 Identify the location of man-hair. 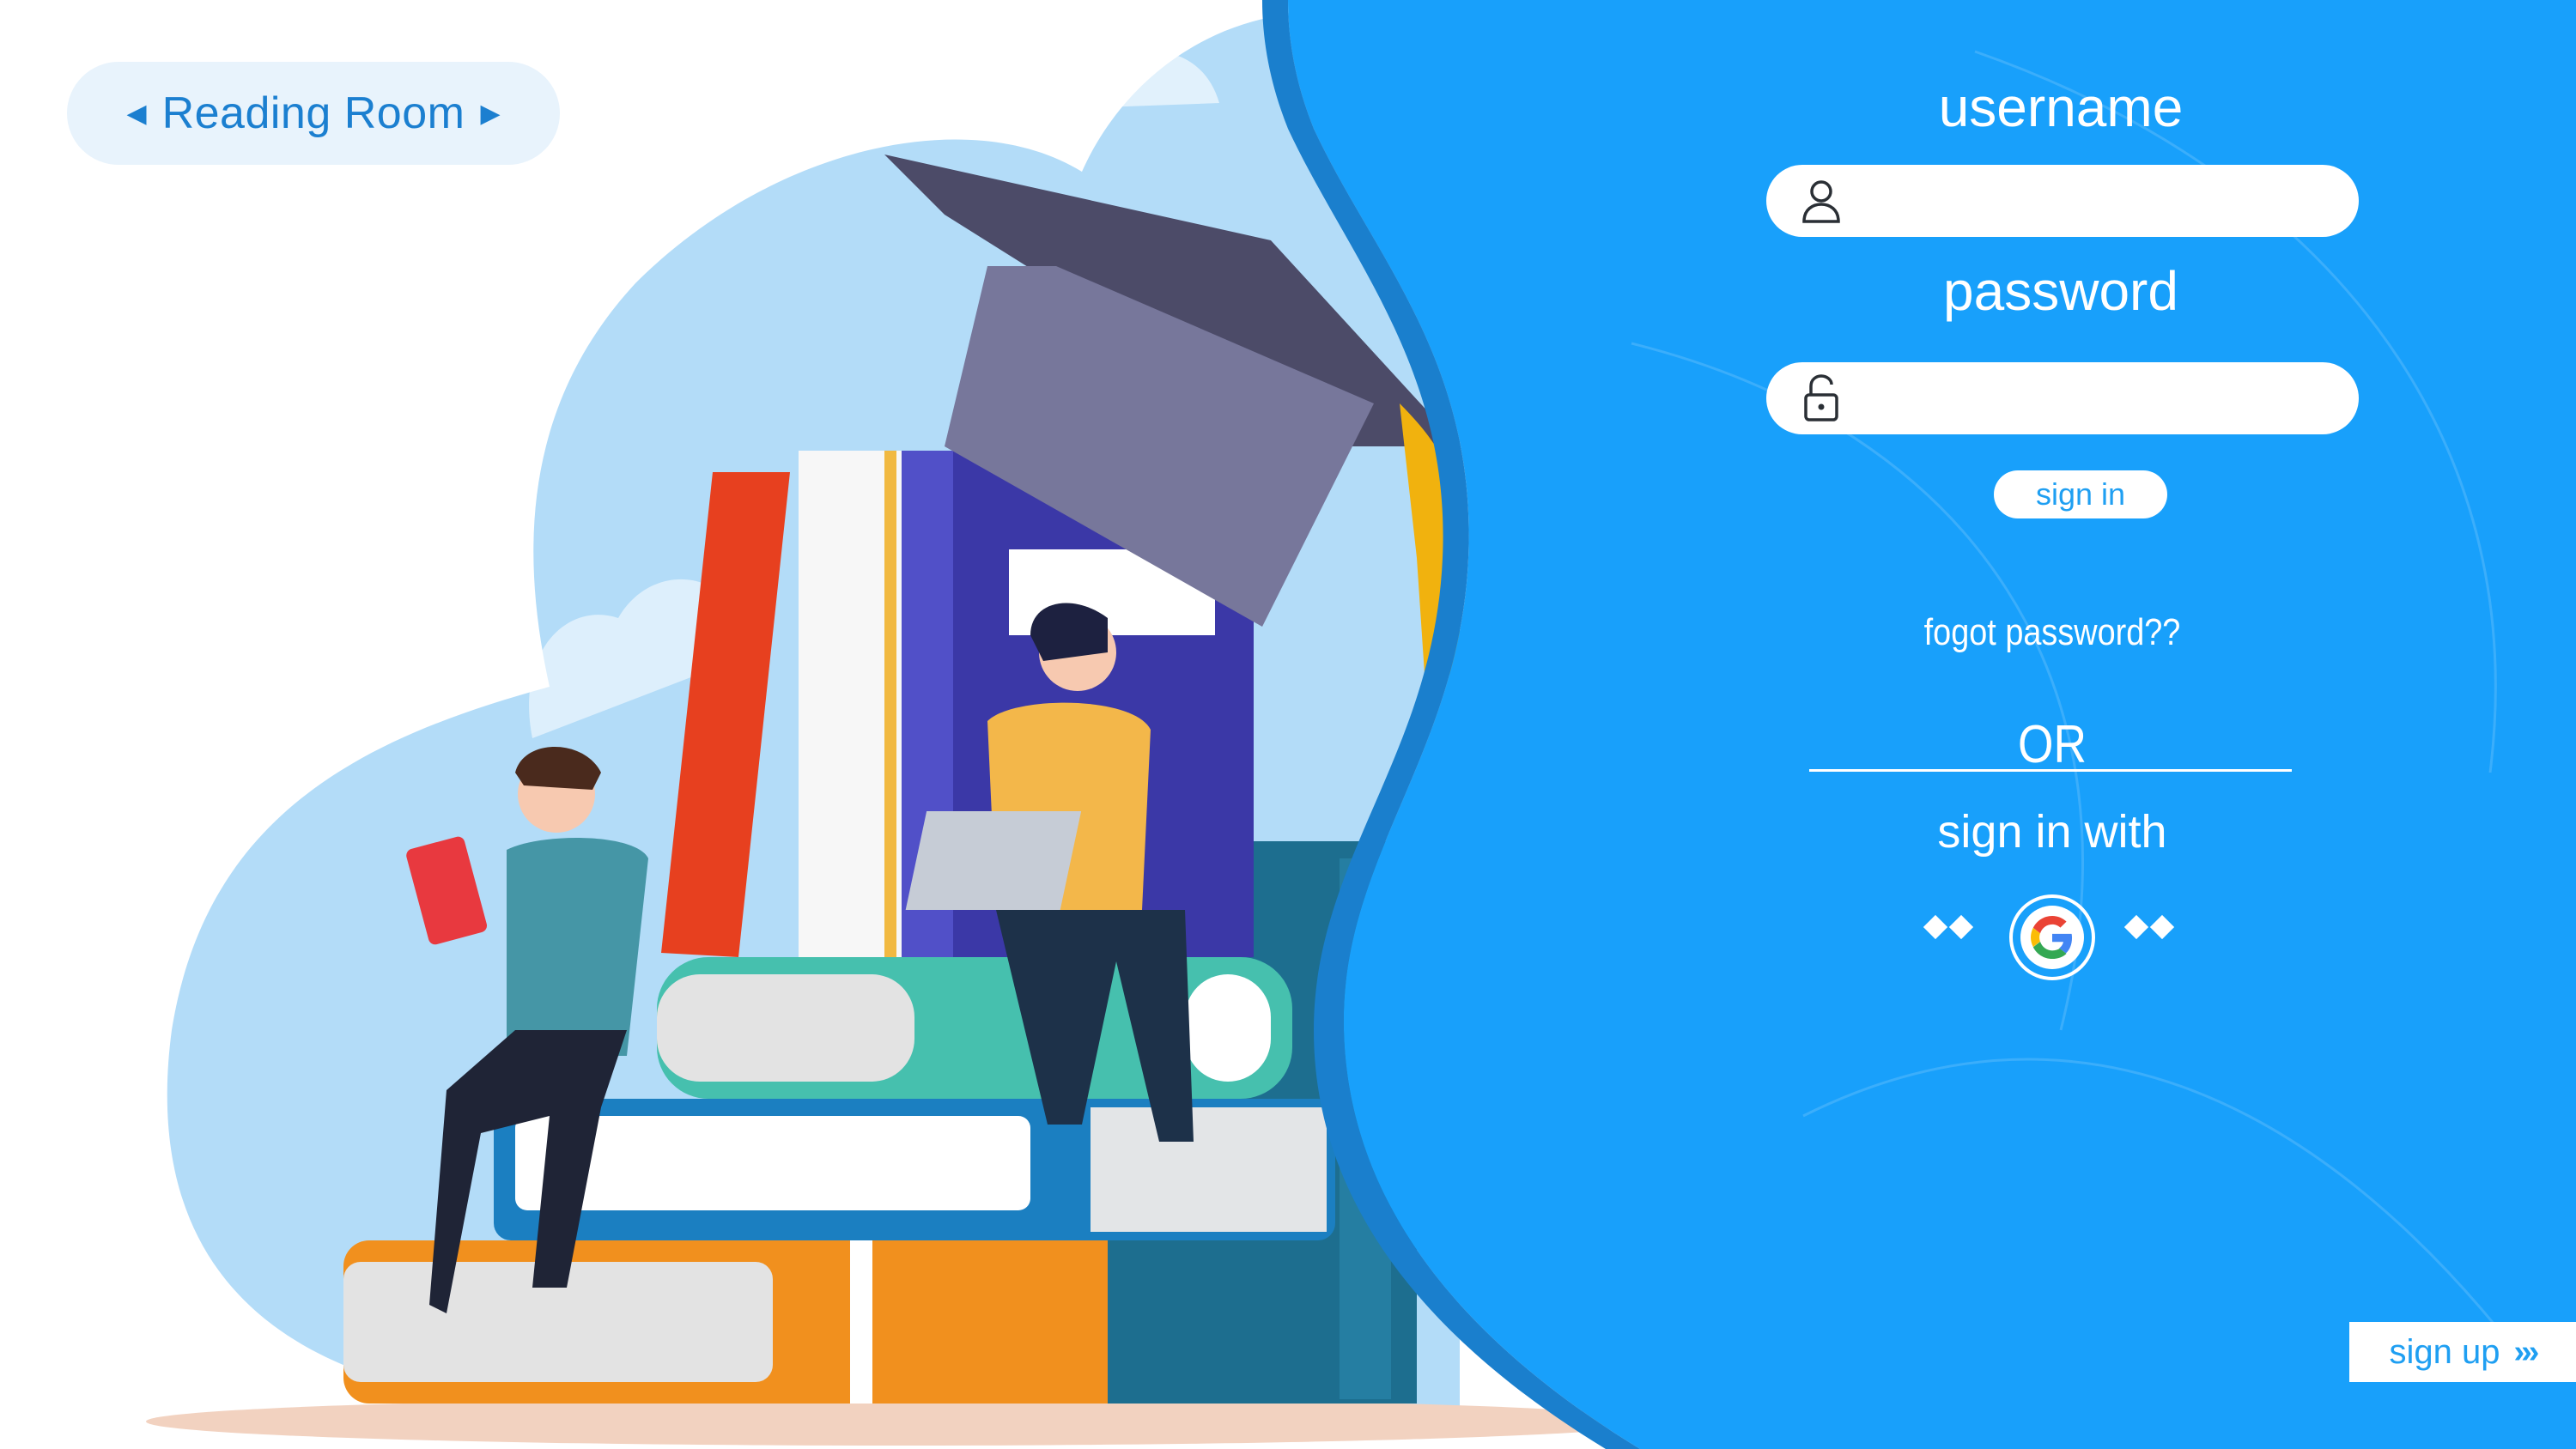
(1069, 632).